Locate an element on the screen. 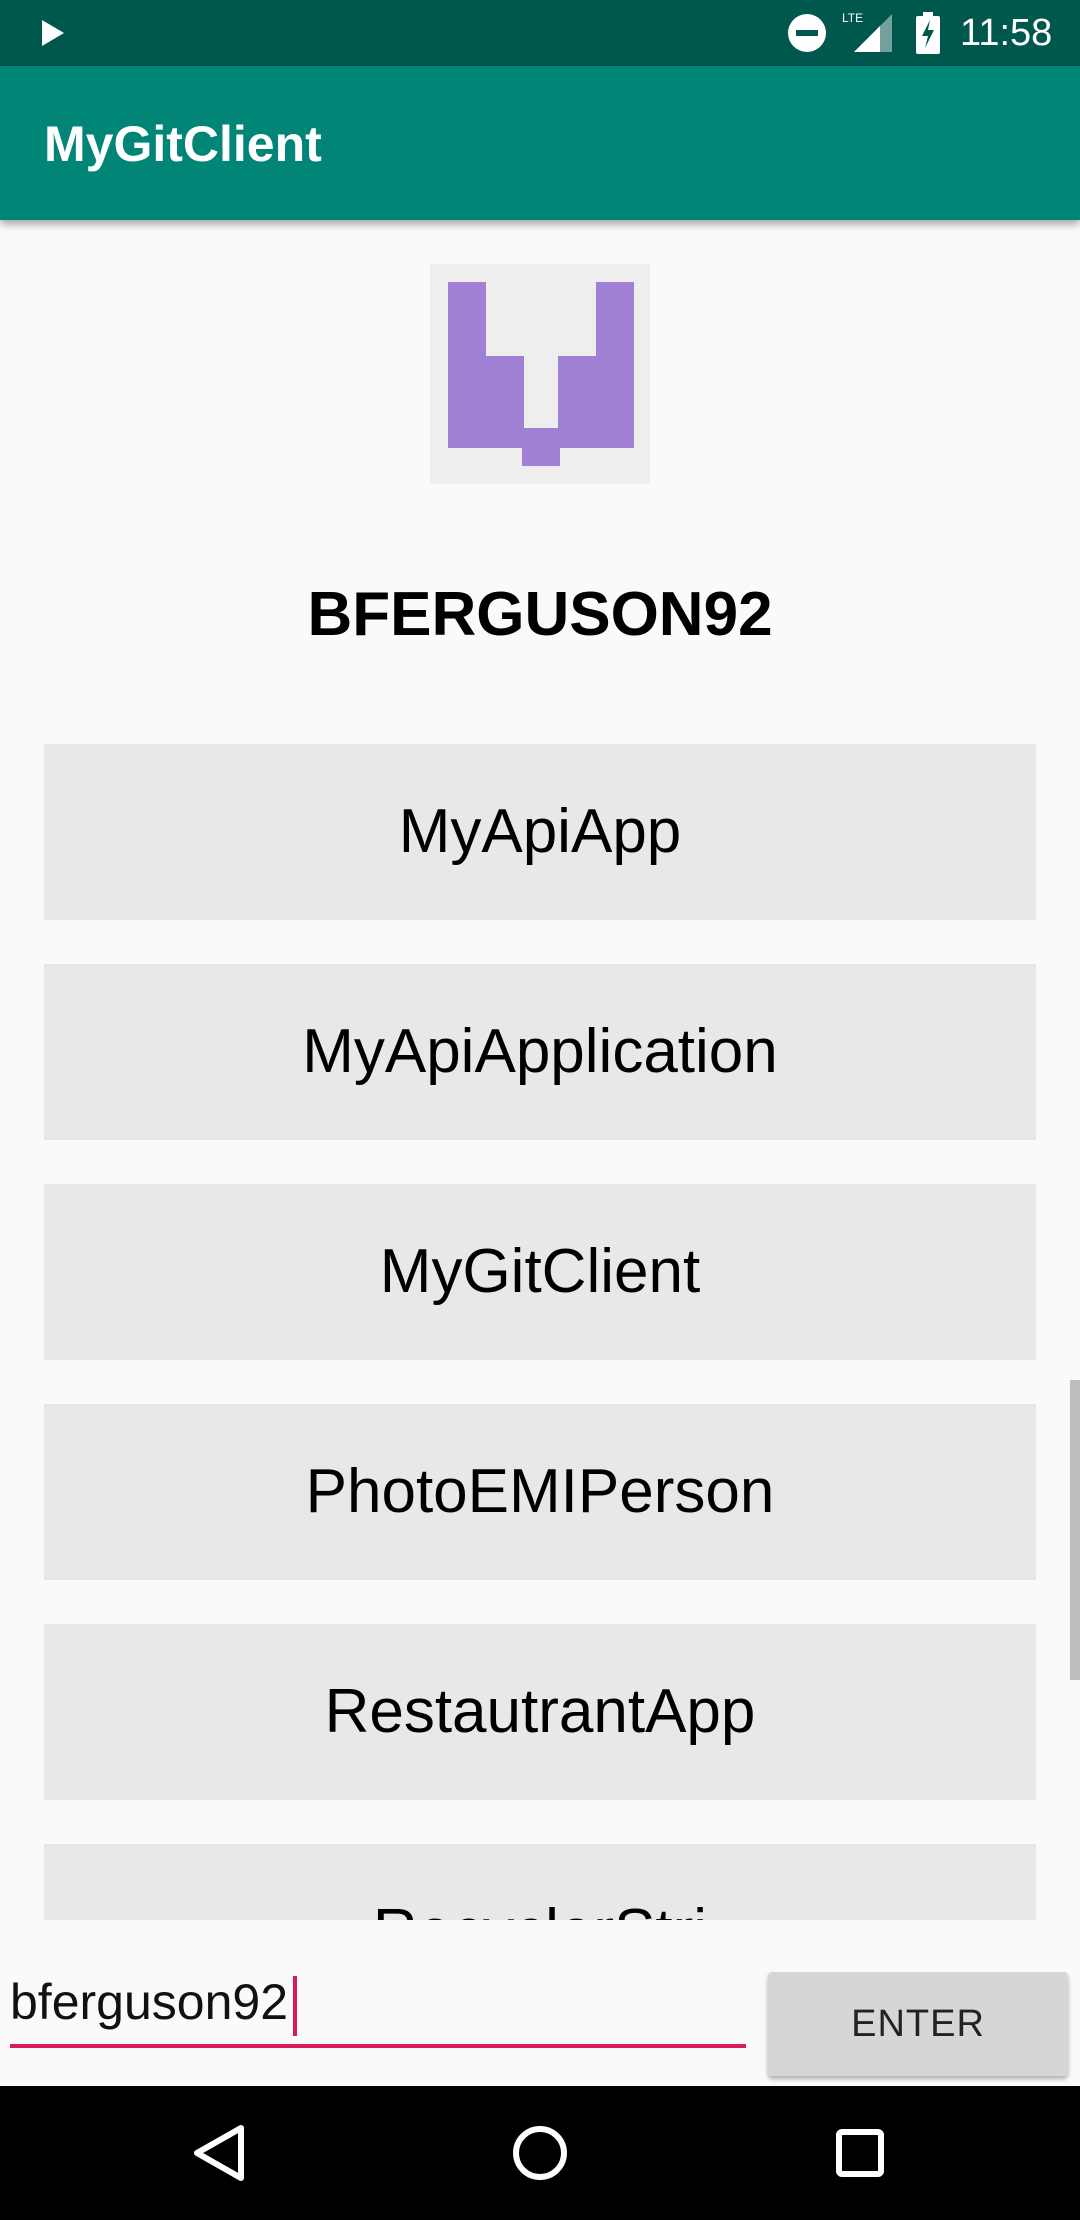 The width and height of the screenshot is (1080, 2220). back-button is located at coordinates (220, 2153).